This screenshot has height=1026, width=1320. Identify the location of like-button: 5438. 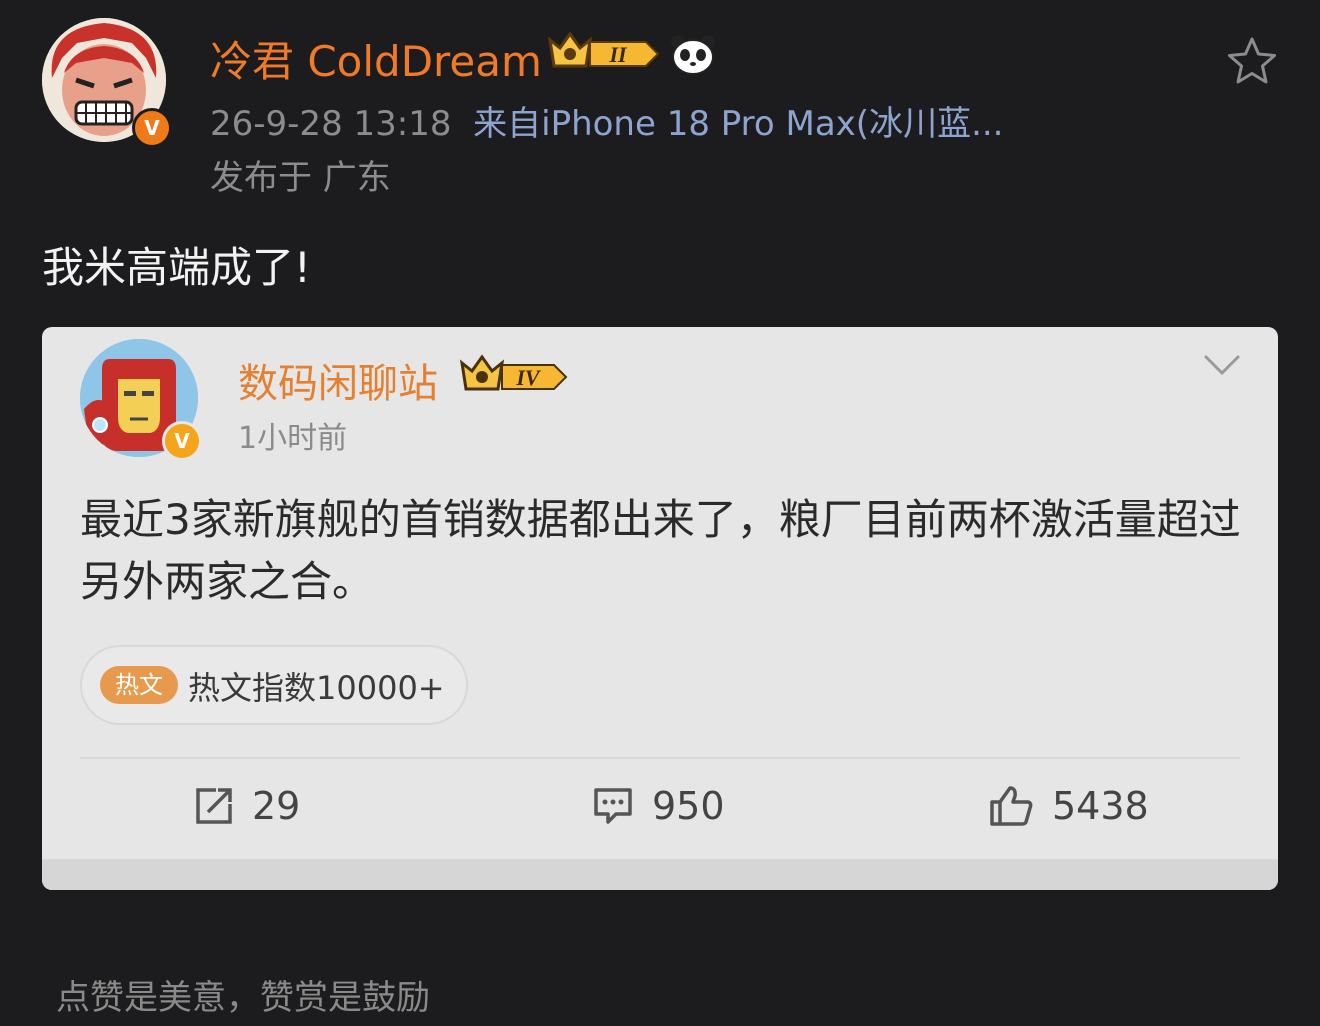
(1068, 806).